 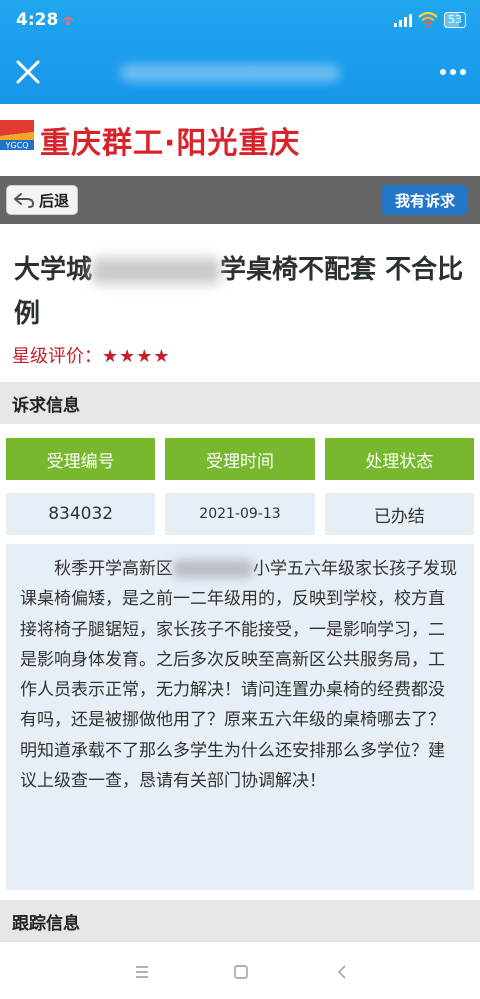 What do you see at coordinates (455, 20) in the screenshot?
I see `battery-icon: 53` at bounding box center [455, 20].